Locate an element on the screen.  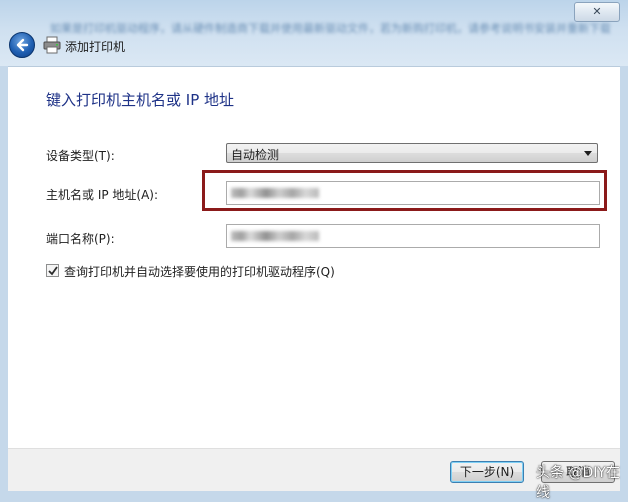
page-heading: 键入打印机主机名或 IP 地址 is located at coordinates (140, 100).